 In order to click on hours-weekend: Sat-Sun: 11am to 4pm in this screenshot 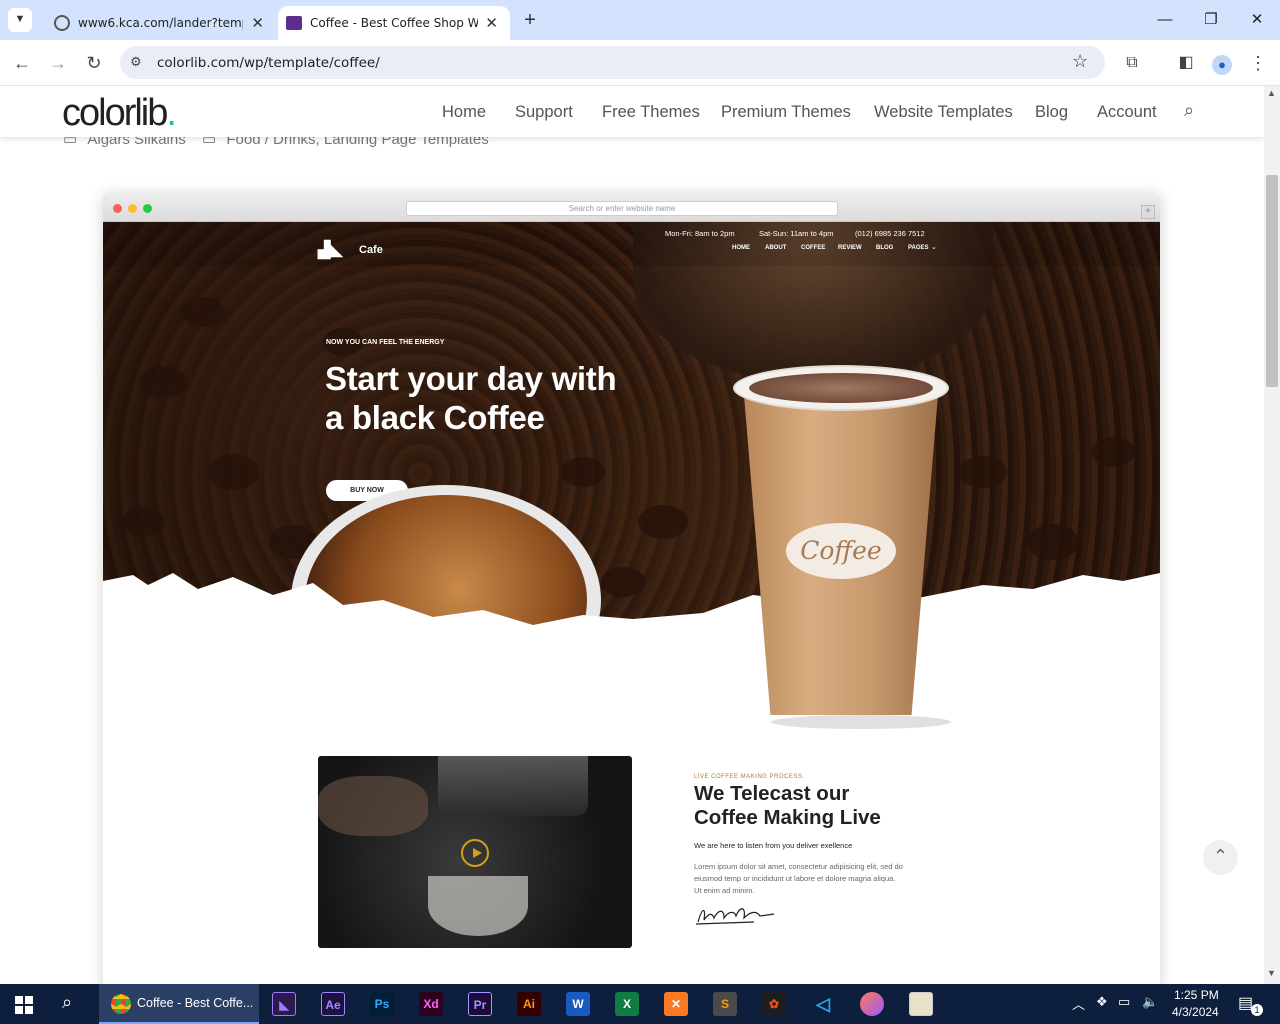, I will do `click(796, 233)`.